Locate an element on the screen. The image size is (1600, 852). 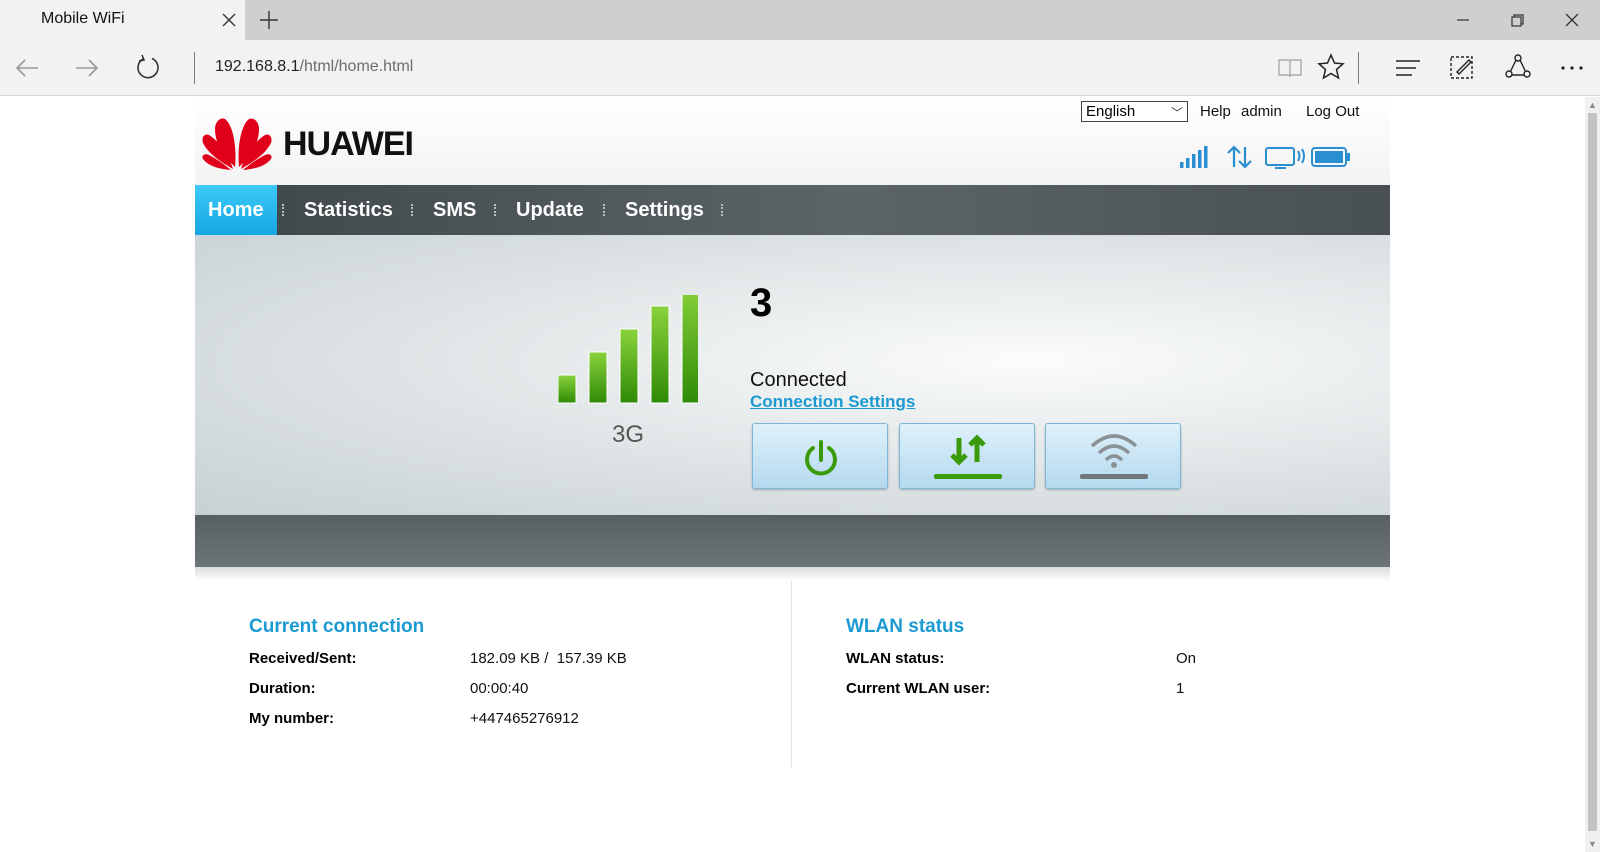
received-sent-label: Received/Sent: is located at coordinates (303, 658).